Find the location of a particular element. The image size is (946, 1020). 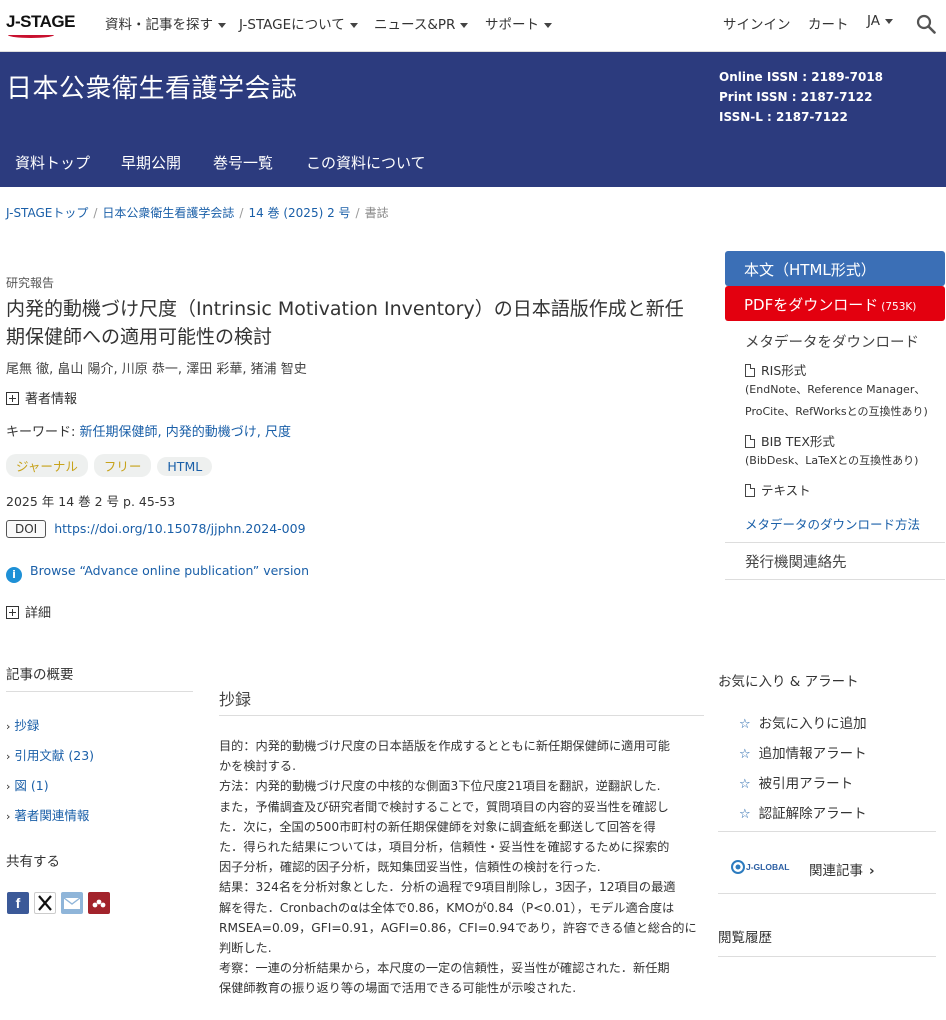

pdf-download-button: PDFをダウンロード (753K) is located at coordinates (835, 303).